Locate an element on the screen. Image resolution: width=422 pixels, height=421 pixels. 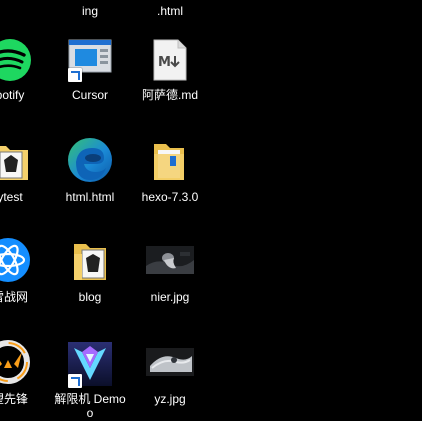
desktop-item-label: html.html is located at coordinates (90, 197).